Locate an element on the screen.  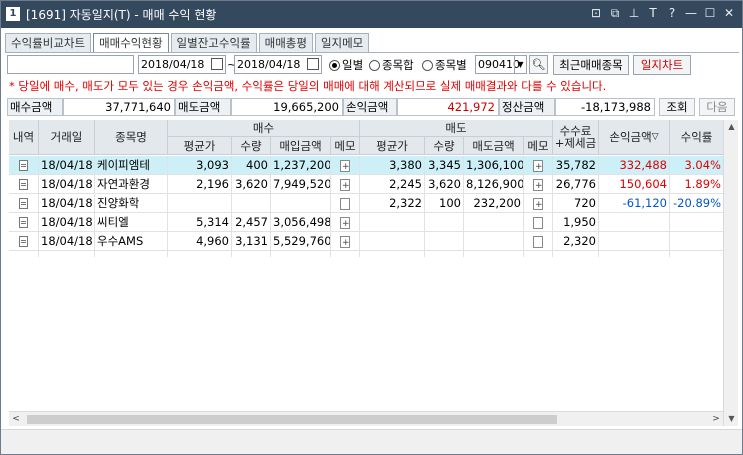
journal-chart-button: 일지차트 is located at coordinates (662, 65).